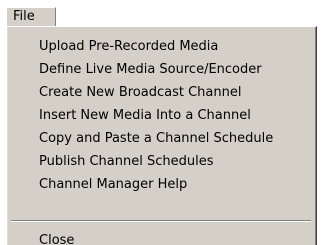  I want to click on menu-separator, so click(161, 221).